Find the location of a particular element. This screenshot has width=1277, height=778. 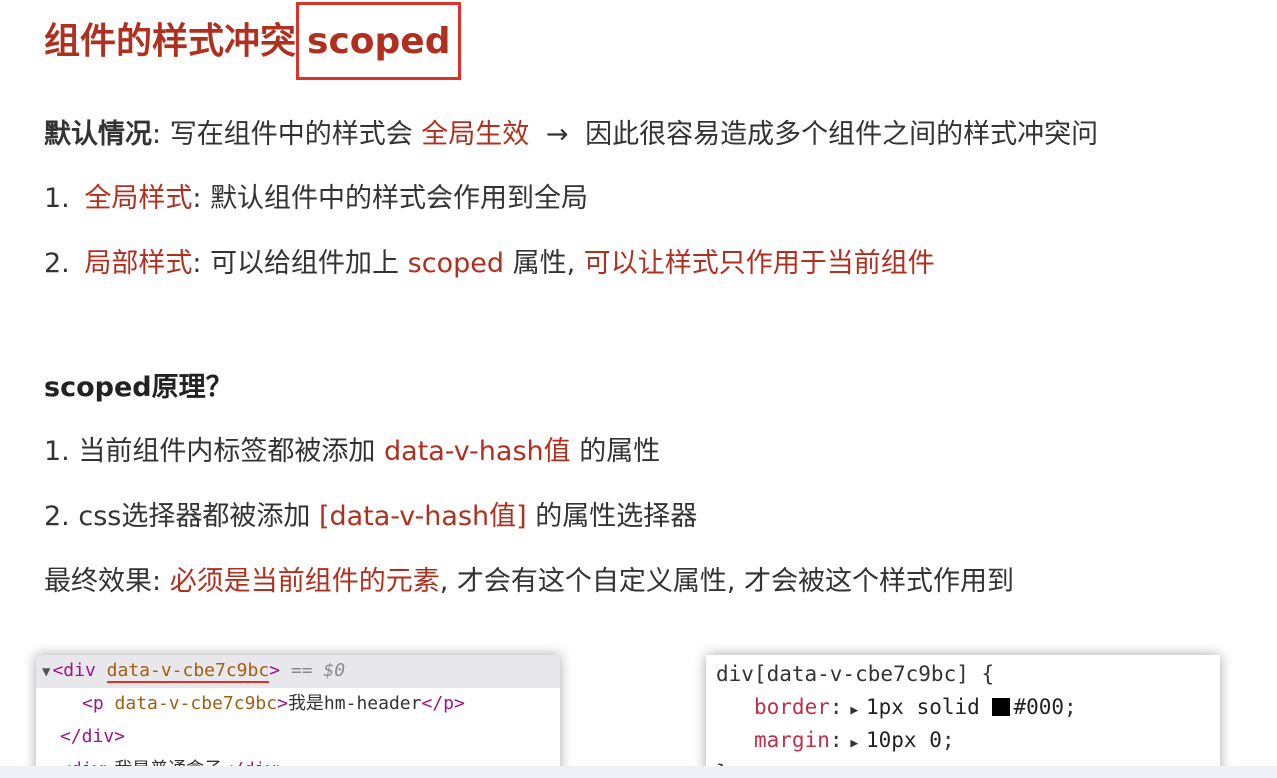

principle-text: css选择器都被添加 is located at coordinates (194, 516).